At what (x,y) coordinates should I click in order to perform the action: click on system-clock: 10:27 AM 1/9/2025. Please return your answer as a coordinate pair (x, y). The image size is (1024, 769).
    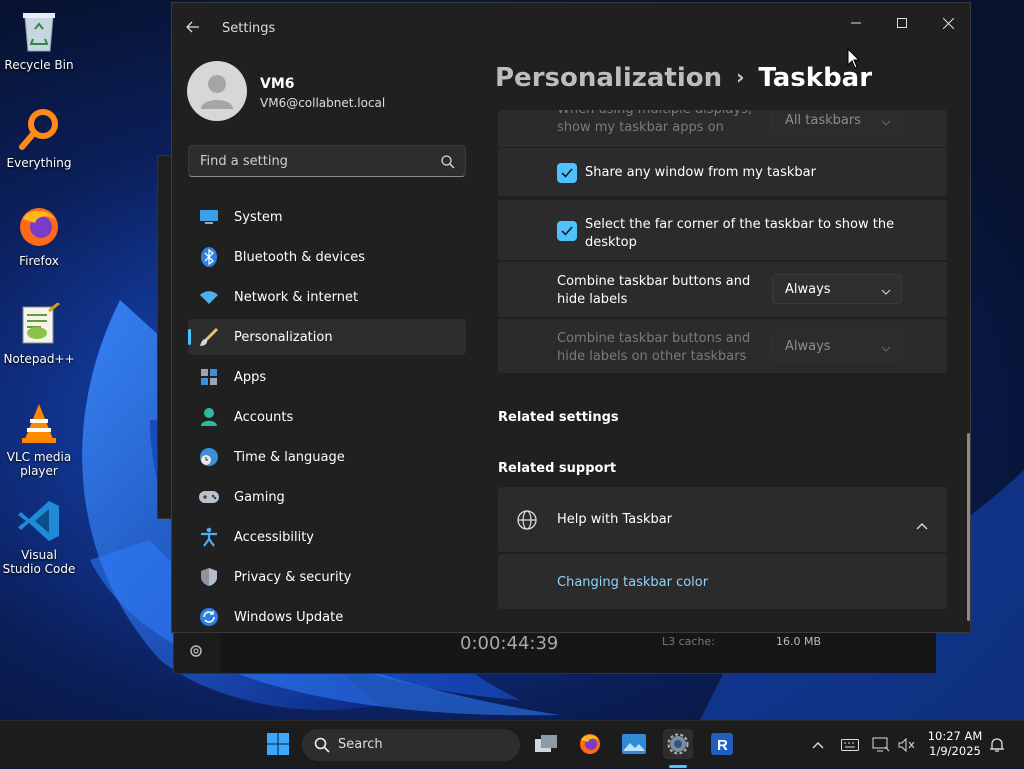
    Looking at the image, I should click on (955, 744).